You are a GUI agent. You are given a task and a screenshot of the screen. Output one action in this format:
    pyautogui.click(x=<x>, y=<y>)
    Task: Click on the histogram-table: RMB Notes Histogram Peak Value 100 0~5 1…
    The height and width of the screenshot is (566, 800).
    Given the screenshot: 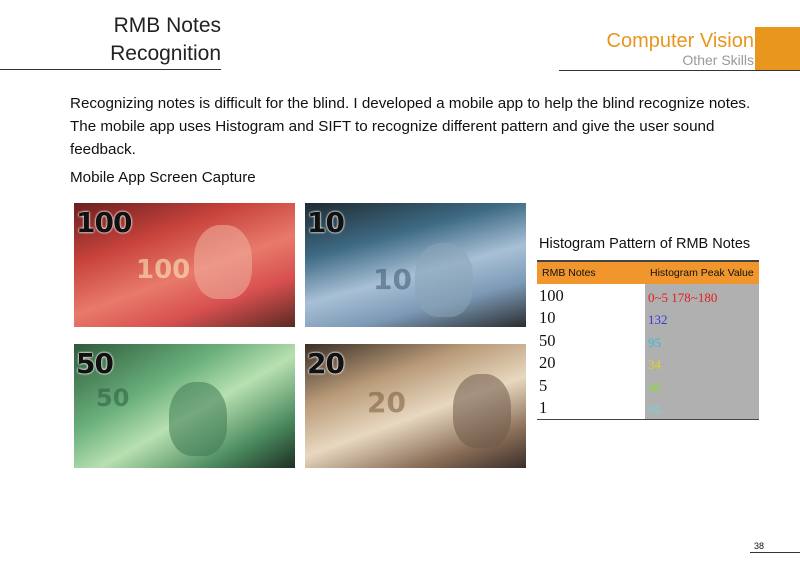 What is the action you would take?
    pyautogui.click(x=648, y=340)
    